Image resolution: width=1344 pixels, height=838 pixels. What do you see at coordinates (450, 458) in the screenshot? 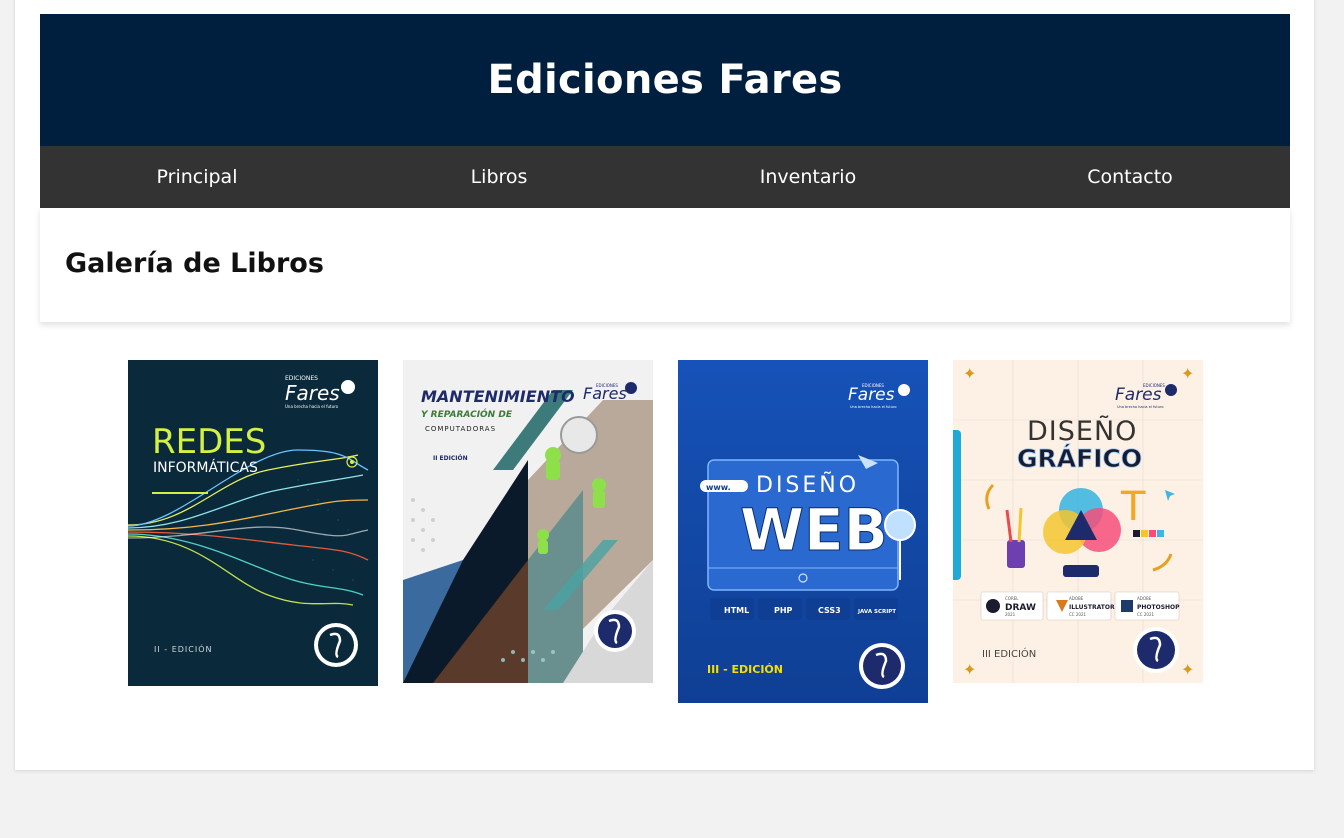
I see `book-edition: II EDICIÓN` at bounding box center [450, 458].